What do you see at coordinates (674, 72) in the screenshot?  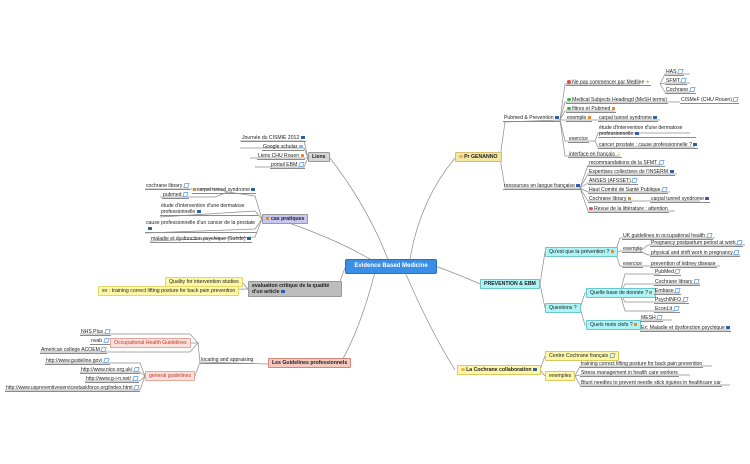 I see `has-link: HAS` at bounding box center [674, 72].